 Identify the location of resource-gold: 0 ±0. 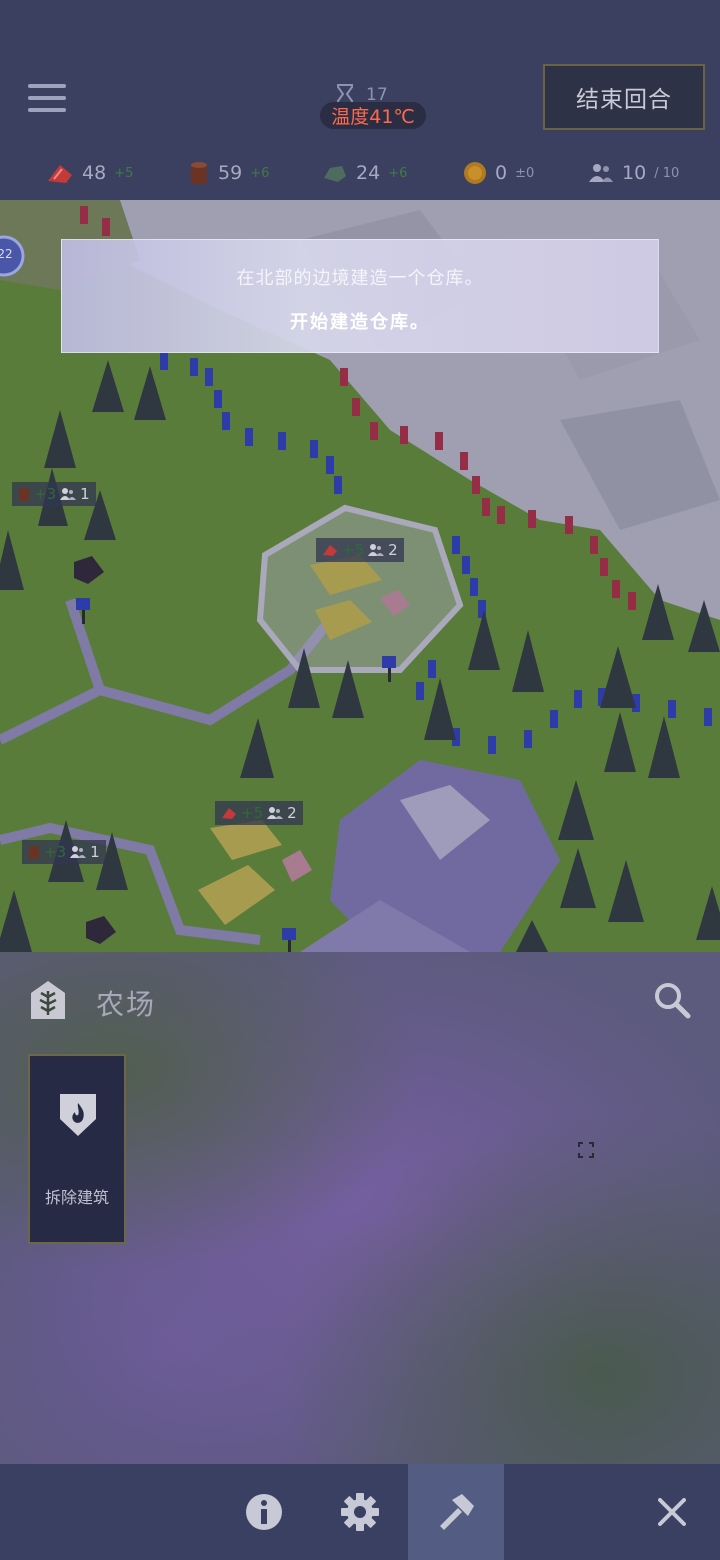
(498, 173).